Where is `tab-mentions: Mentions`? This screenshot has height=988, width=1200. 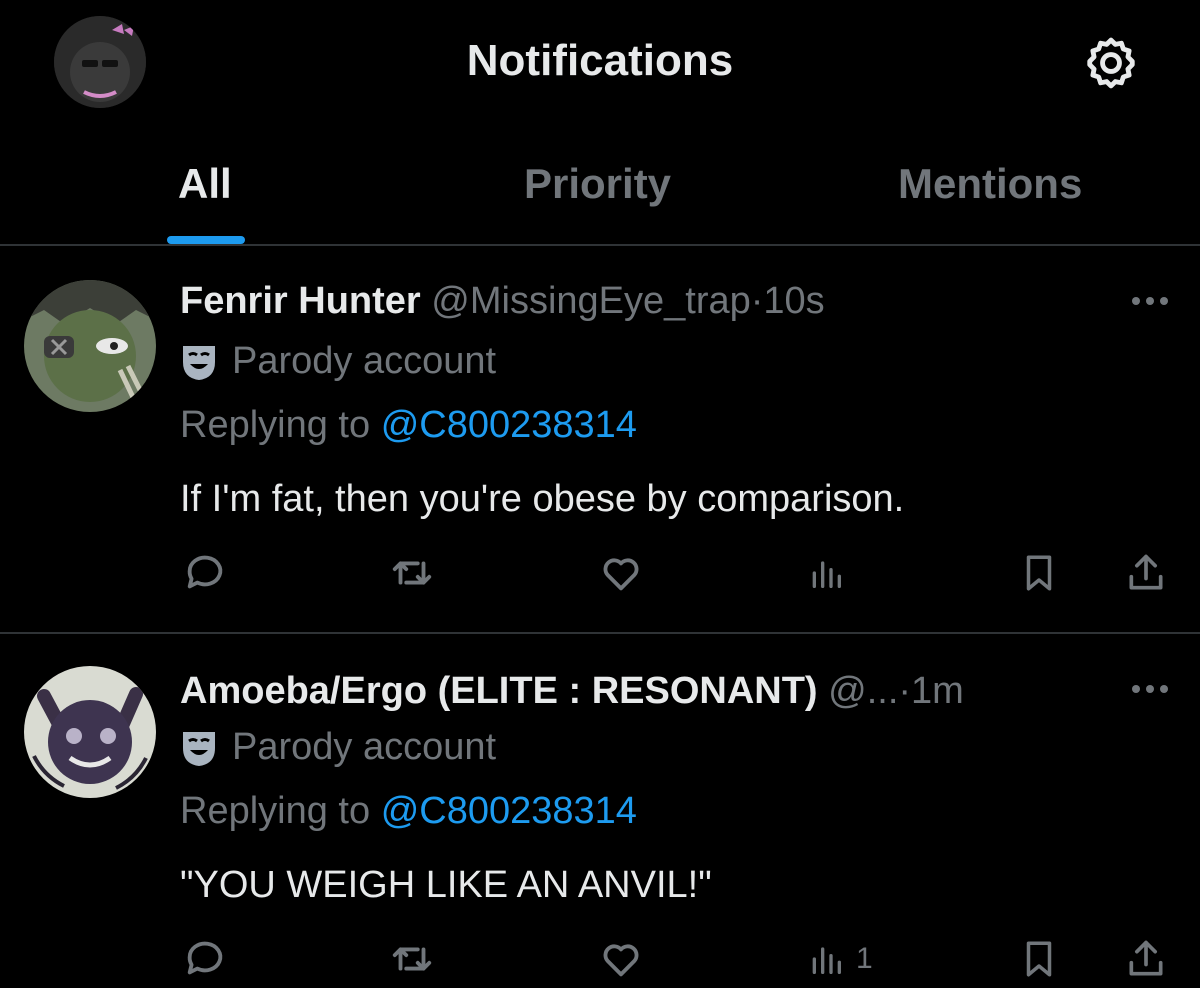 tab-mentions: Mentions is located at coordinates (990, 184).